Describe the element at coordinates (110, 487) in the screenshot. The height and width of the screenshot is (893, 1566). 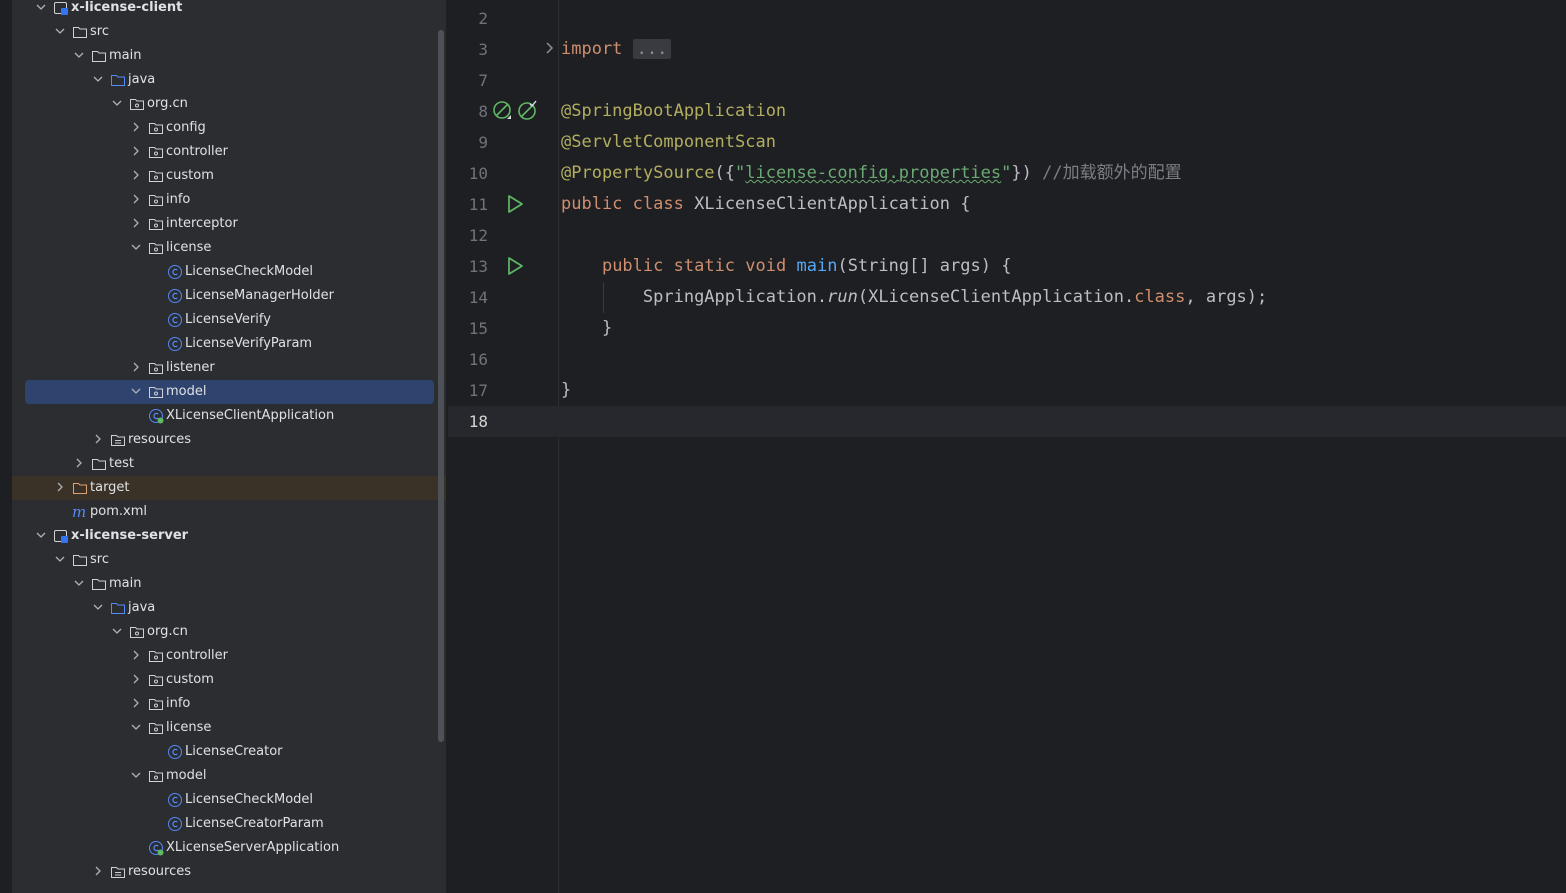
I see `tree-row-label: target` at that location.